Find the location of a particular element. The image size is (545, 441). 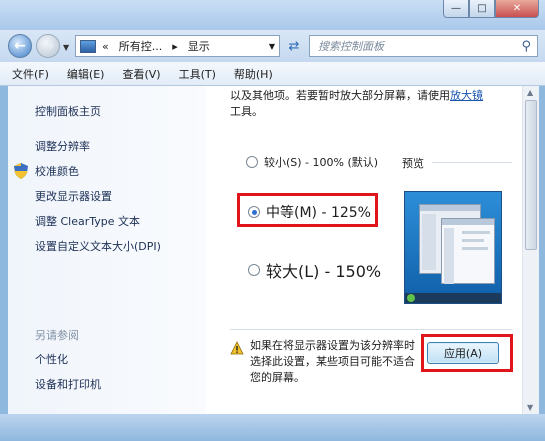

close-button: ✕ is located at coordinates (517, 9).